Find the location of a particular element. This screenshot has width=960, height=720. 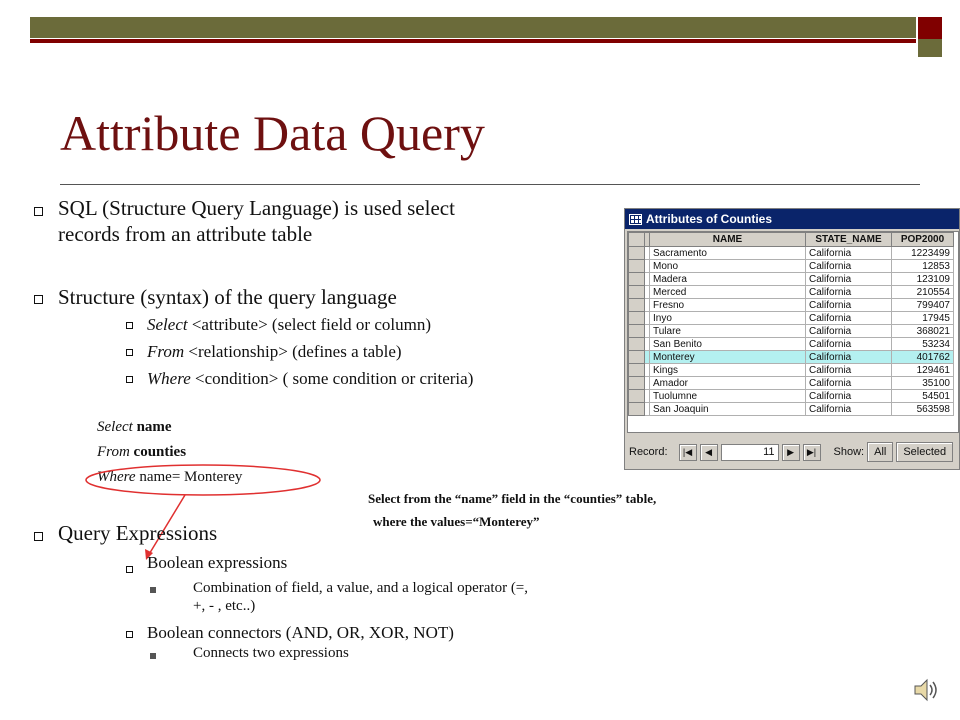

cell-pop: 210554 is located at coordinates (922, 292).